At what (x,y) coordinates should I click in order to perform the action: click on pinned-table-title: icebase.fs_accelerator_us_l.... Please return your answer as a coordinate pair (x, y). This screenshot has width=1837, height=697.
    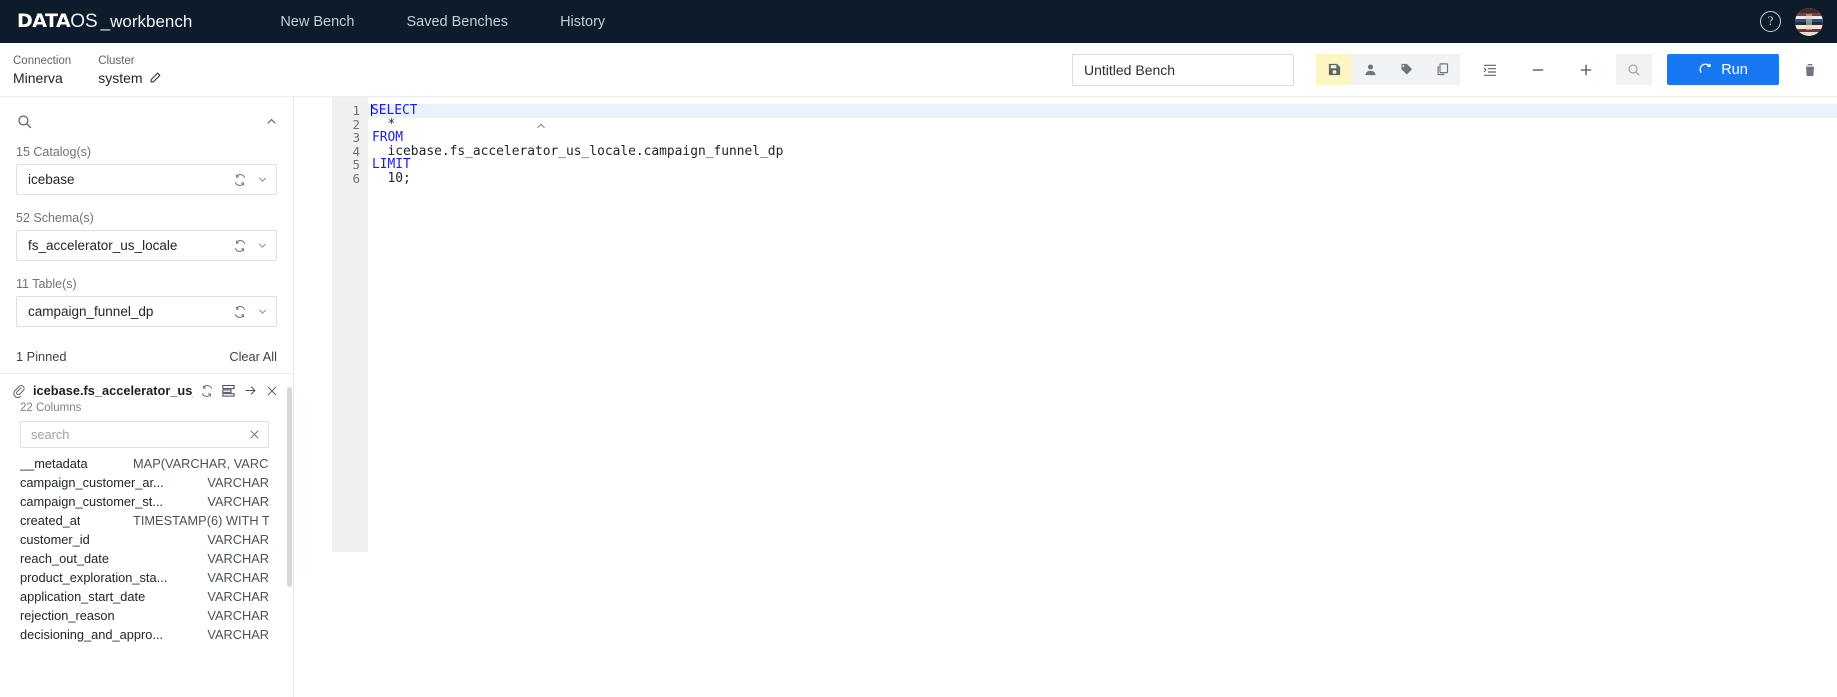
    Looking at the image, I should click on (113, 390).